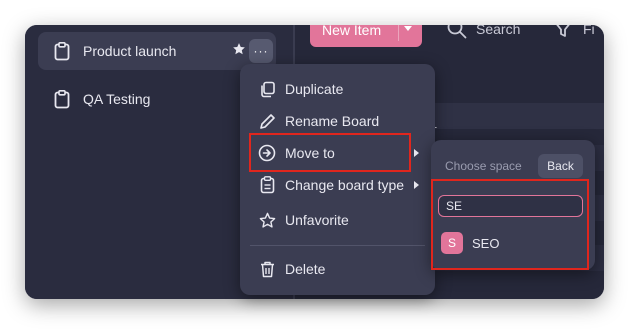 The width and height of the screenshot is (637, 332). I want to click on search-button: Search, so click(483, 32).